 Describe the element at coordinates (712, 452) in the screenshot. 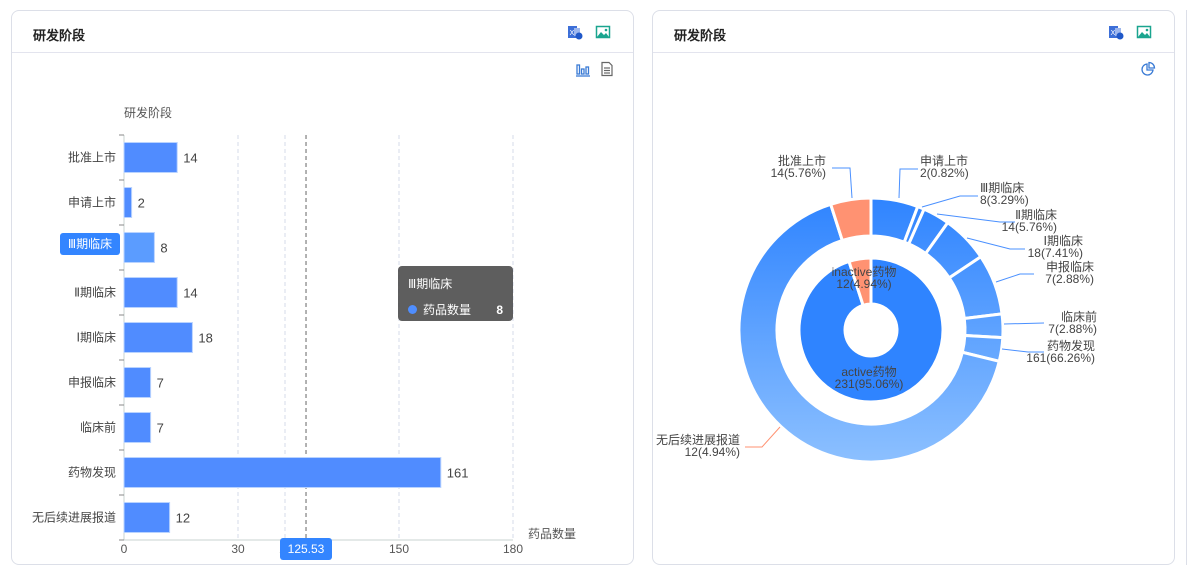

I see `slice-label-value: 12(4.94%)` at that location.